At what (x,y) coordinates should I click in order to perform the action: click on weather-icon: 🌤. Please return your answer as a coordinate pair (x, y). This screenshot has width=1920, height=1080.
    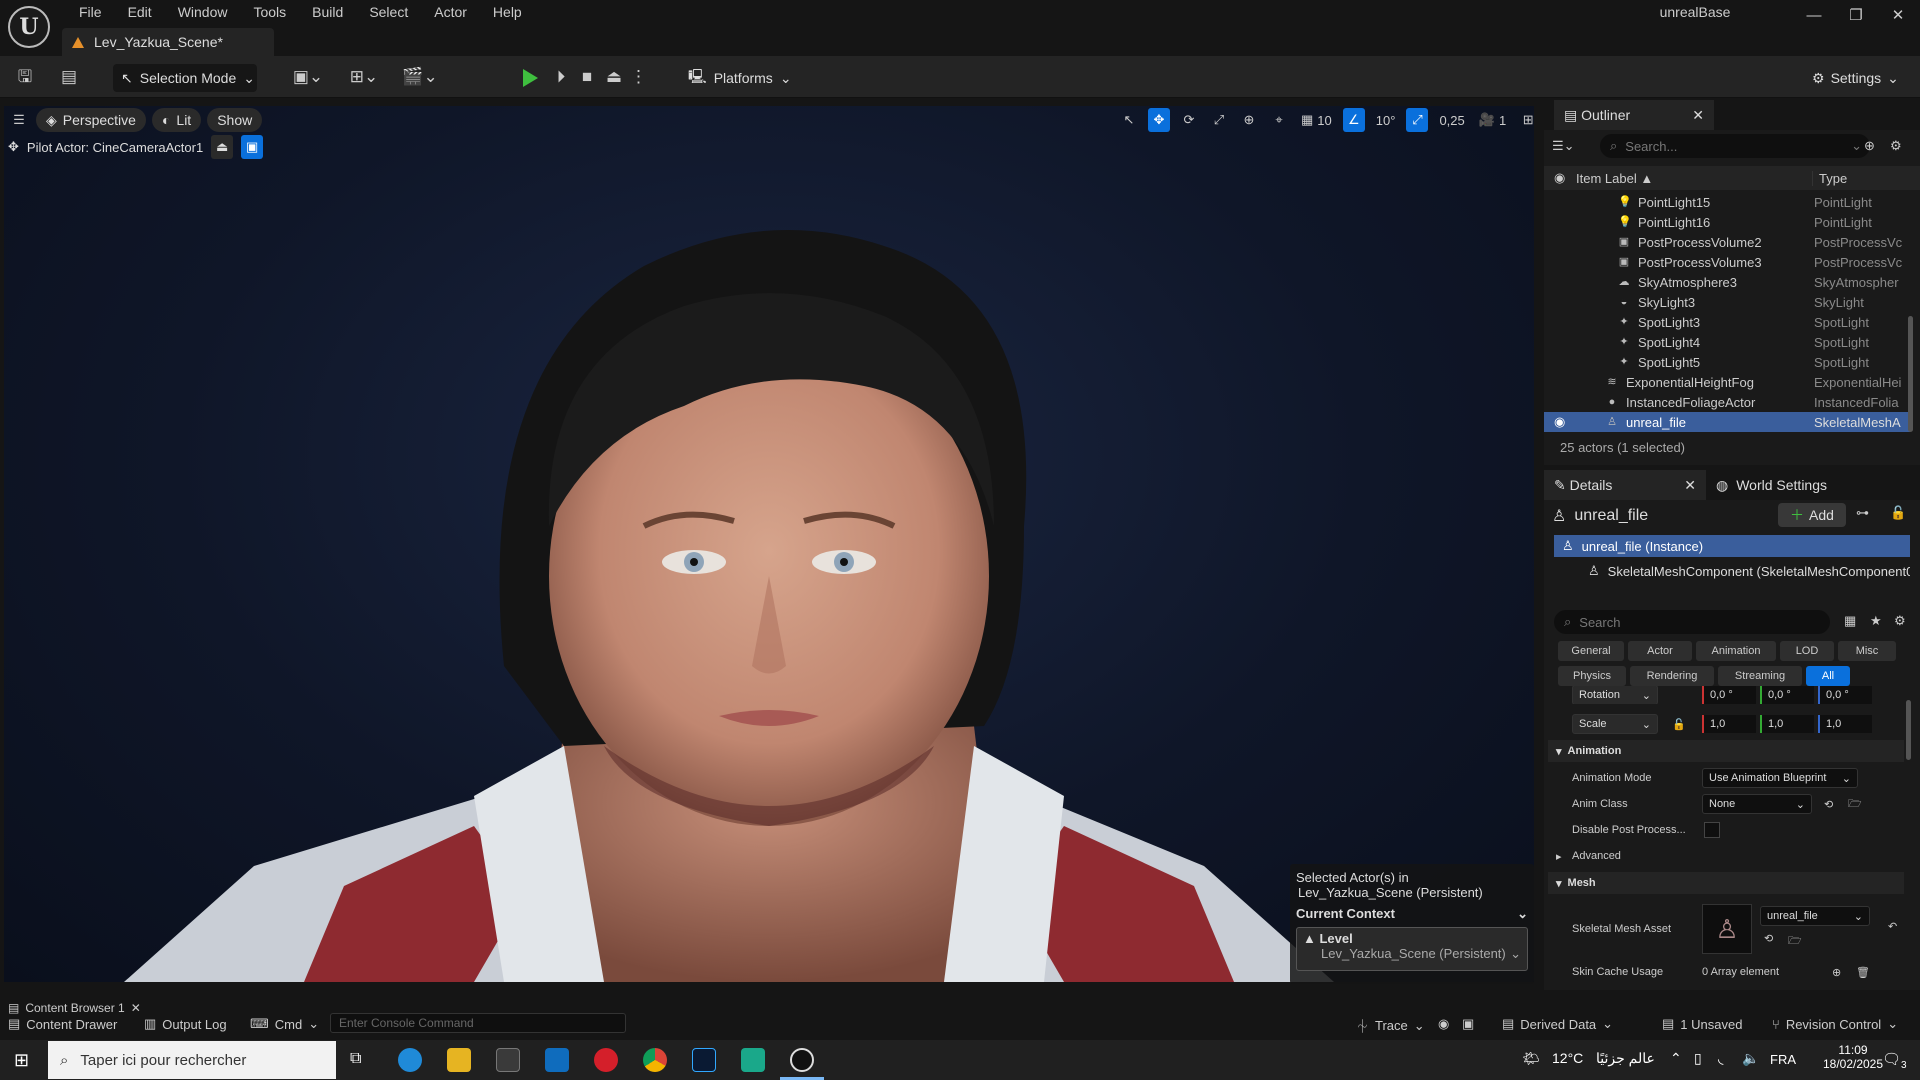
    Looking at the image, I should click on (1531, 1058).